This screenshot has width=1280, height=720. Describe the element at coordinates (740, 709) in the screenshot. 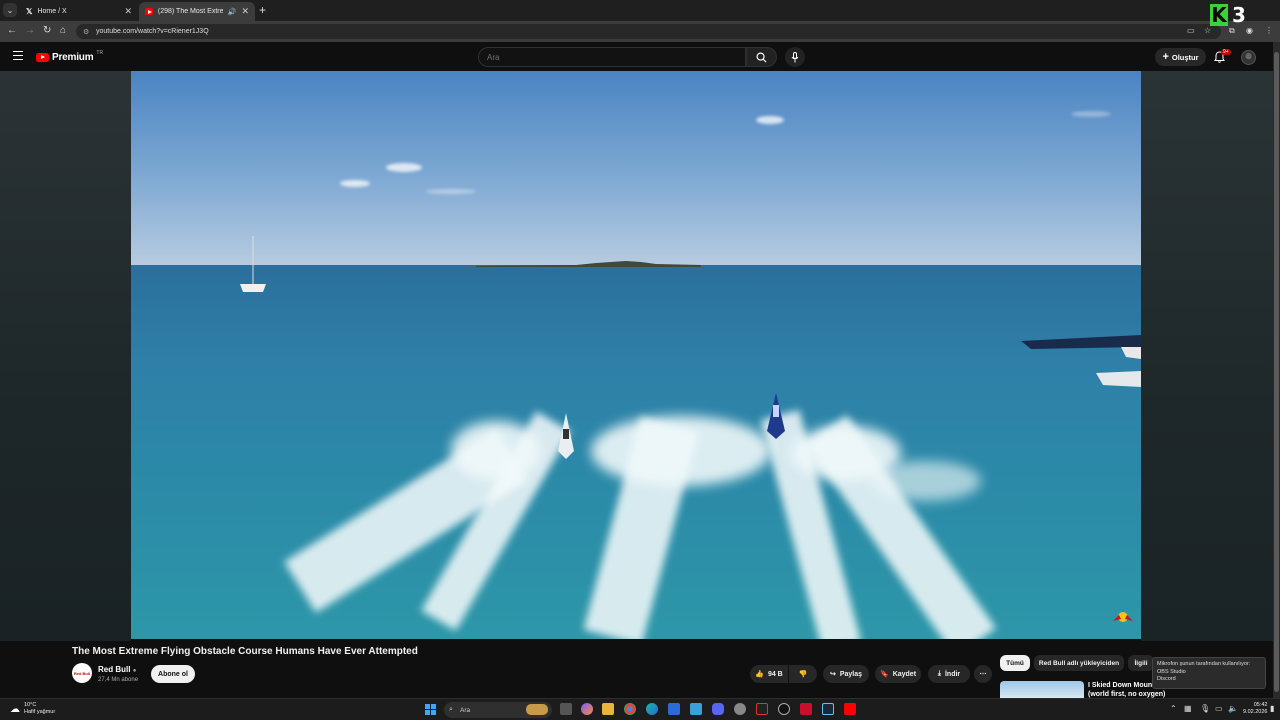

I see `settings-gear-icon` at that location.